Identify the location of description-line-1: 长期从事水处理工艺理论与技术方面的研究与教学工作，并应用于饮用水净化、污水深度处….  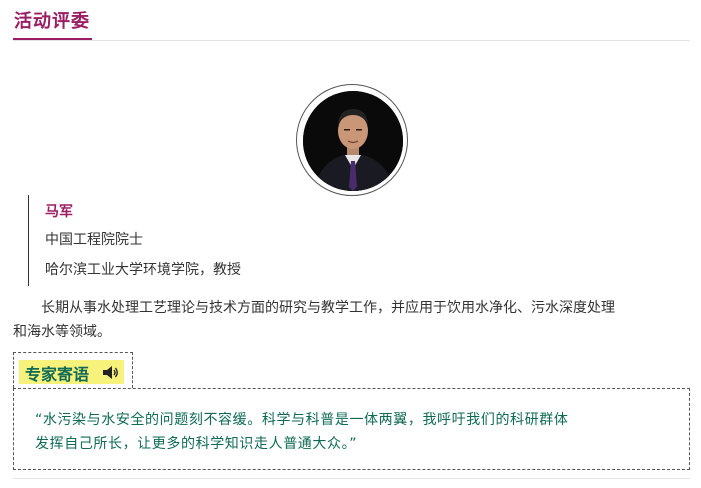
(328, 308).